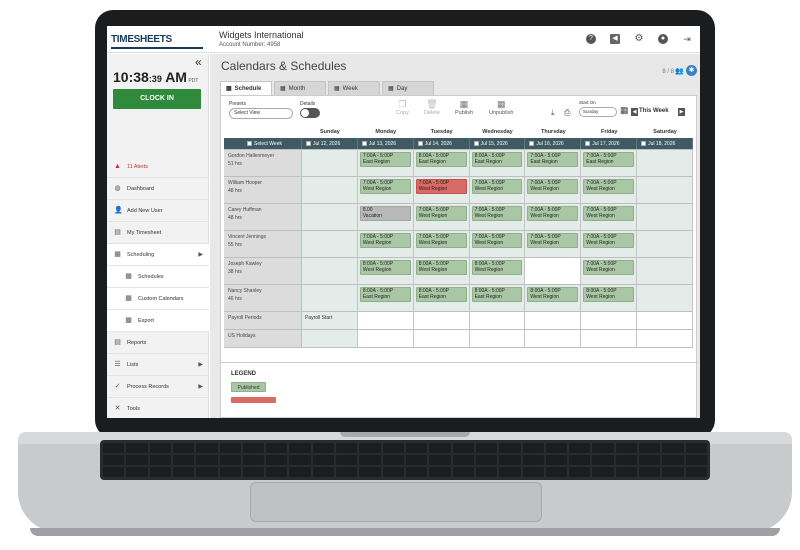 The width and height of the screenshot is (800, 550). I want to click on logout-icon: ⇥, so click(687, 39).